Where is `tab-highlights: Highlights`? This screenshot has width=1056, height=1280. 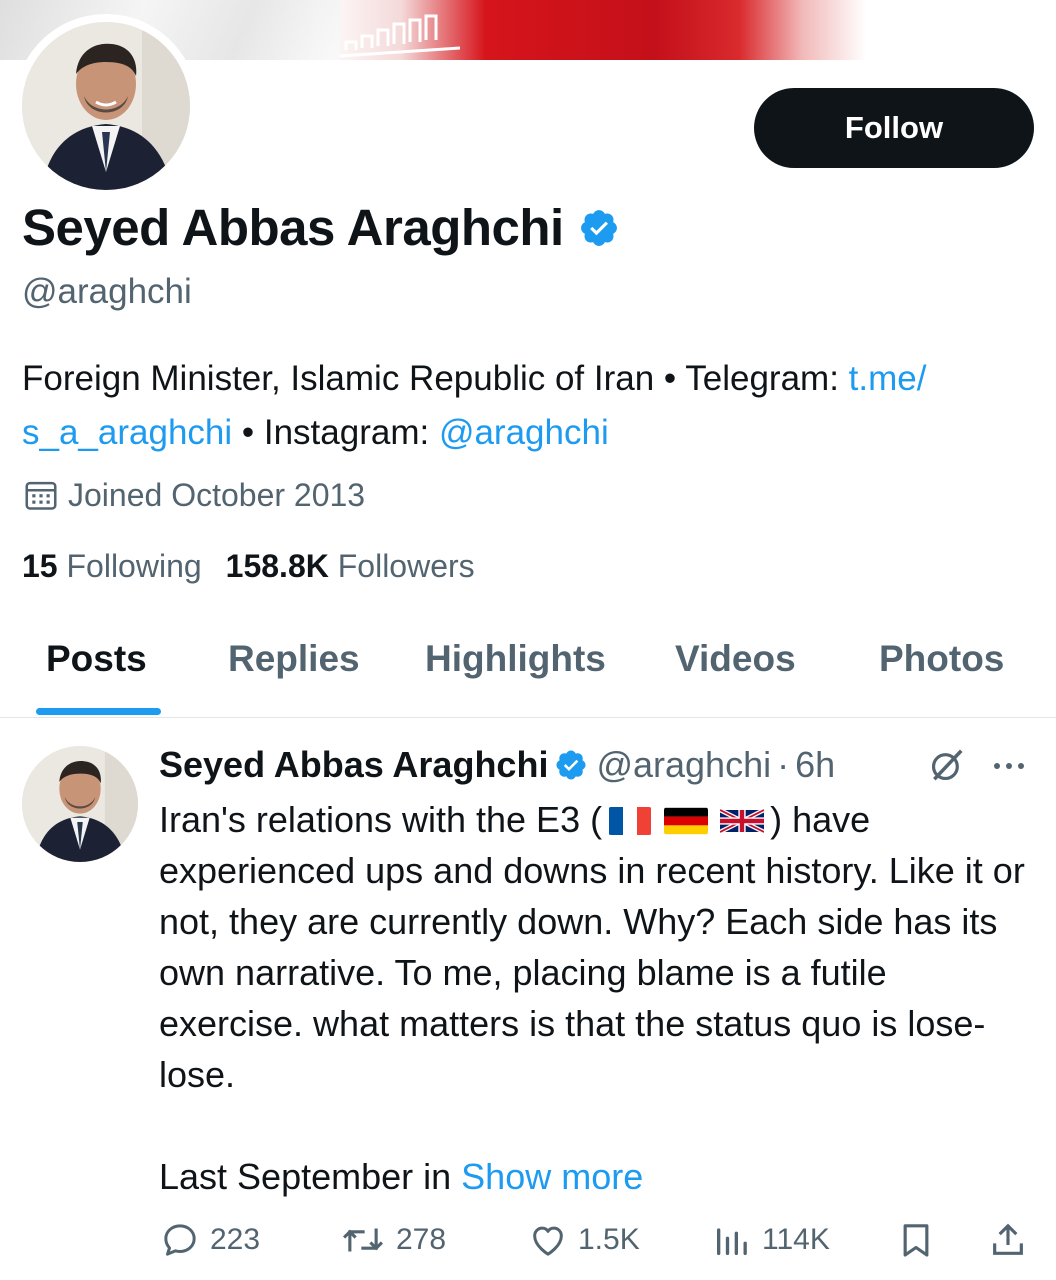 tab-highlights: Highlights is located at coordinates (515, 659).